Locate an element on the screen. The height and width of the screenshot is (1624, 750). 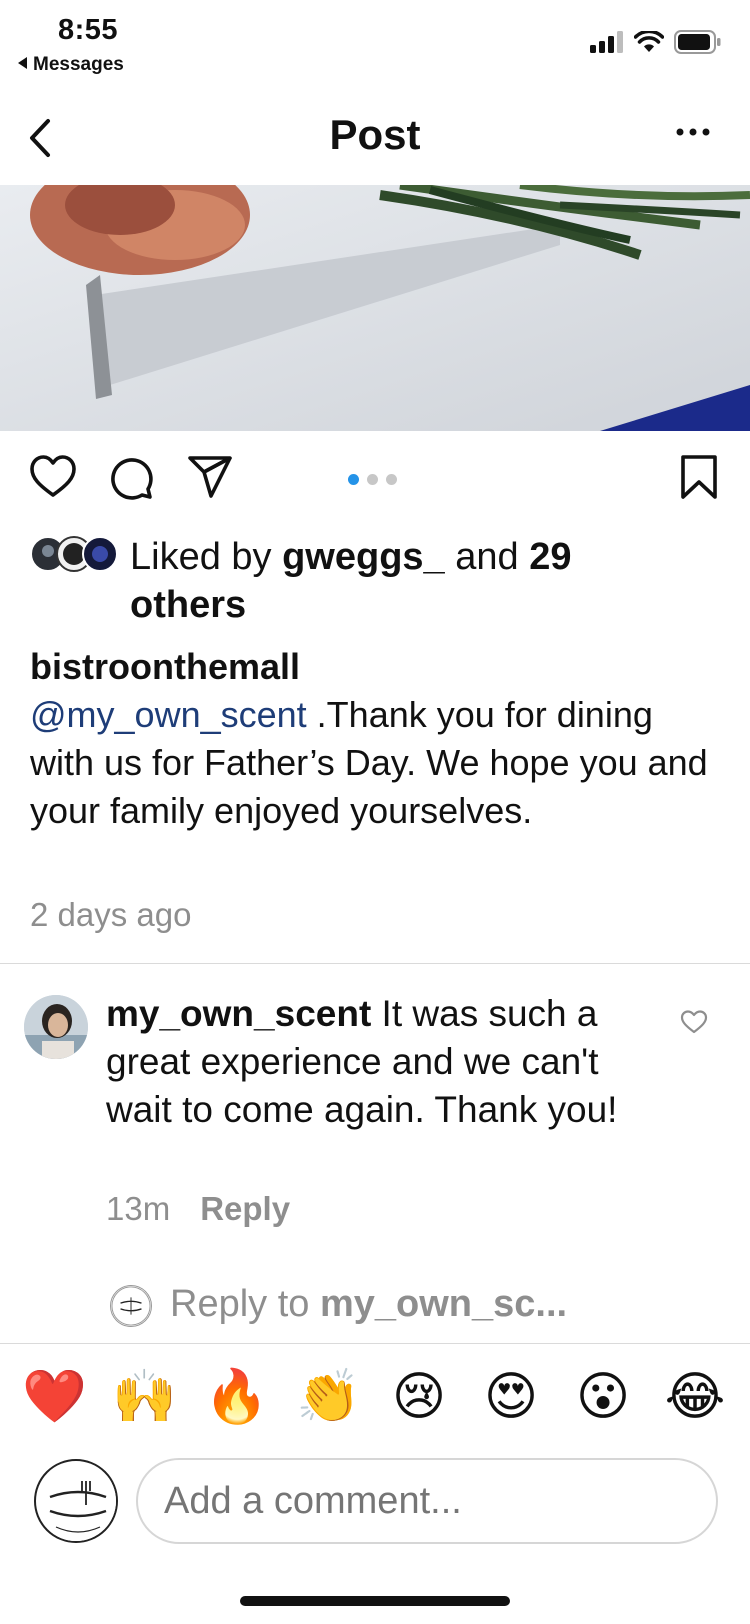
post-actions is located at coordinates (375, 480).